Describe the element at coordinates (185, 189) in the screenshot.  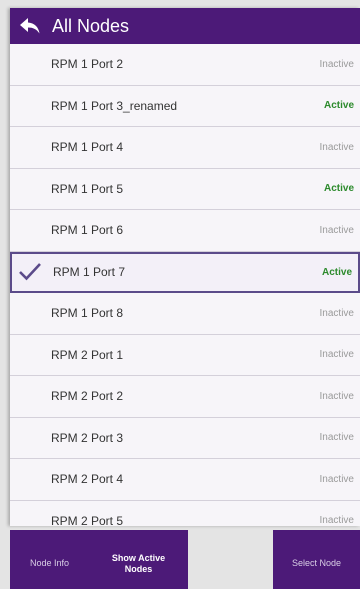
I see `node-row: RPM 1 Port 5 Active` at that location.